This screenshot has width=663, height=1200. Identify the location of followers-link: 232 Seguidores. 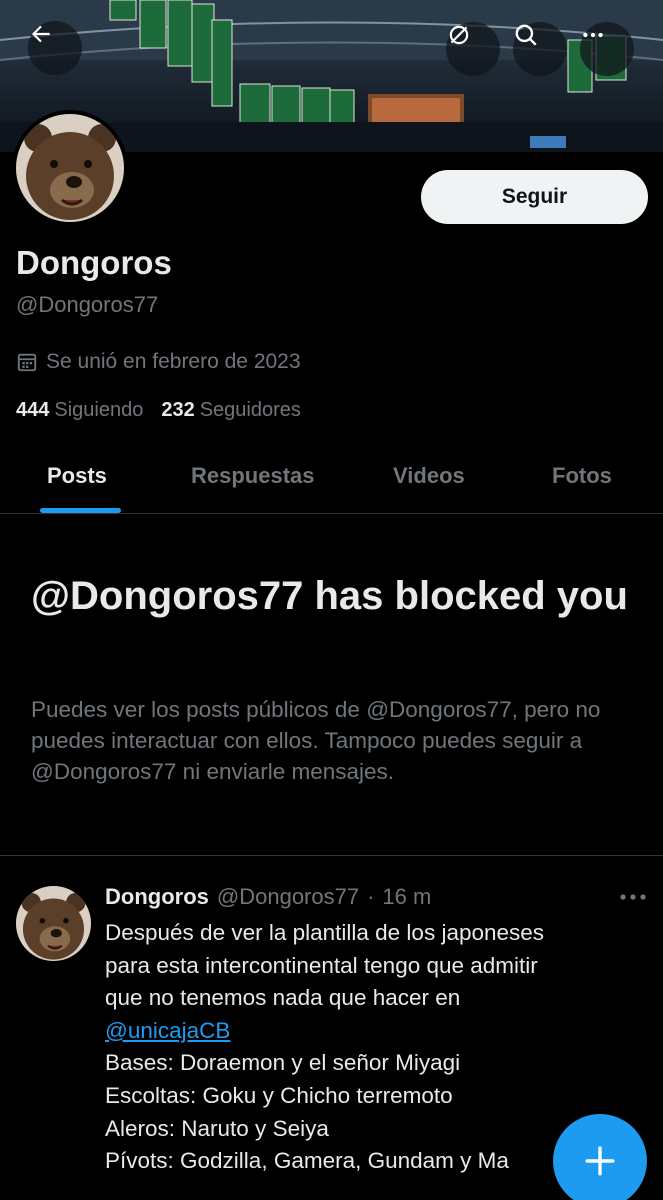
(231, 410).